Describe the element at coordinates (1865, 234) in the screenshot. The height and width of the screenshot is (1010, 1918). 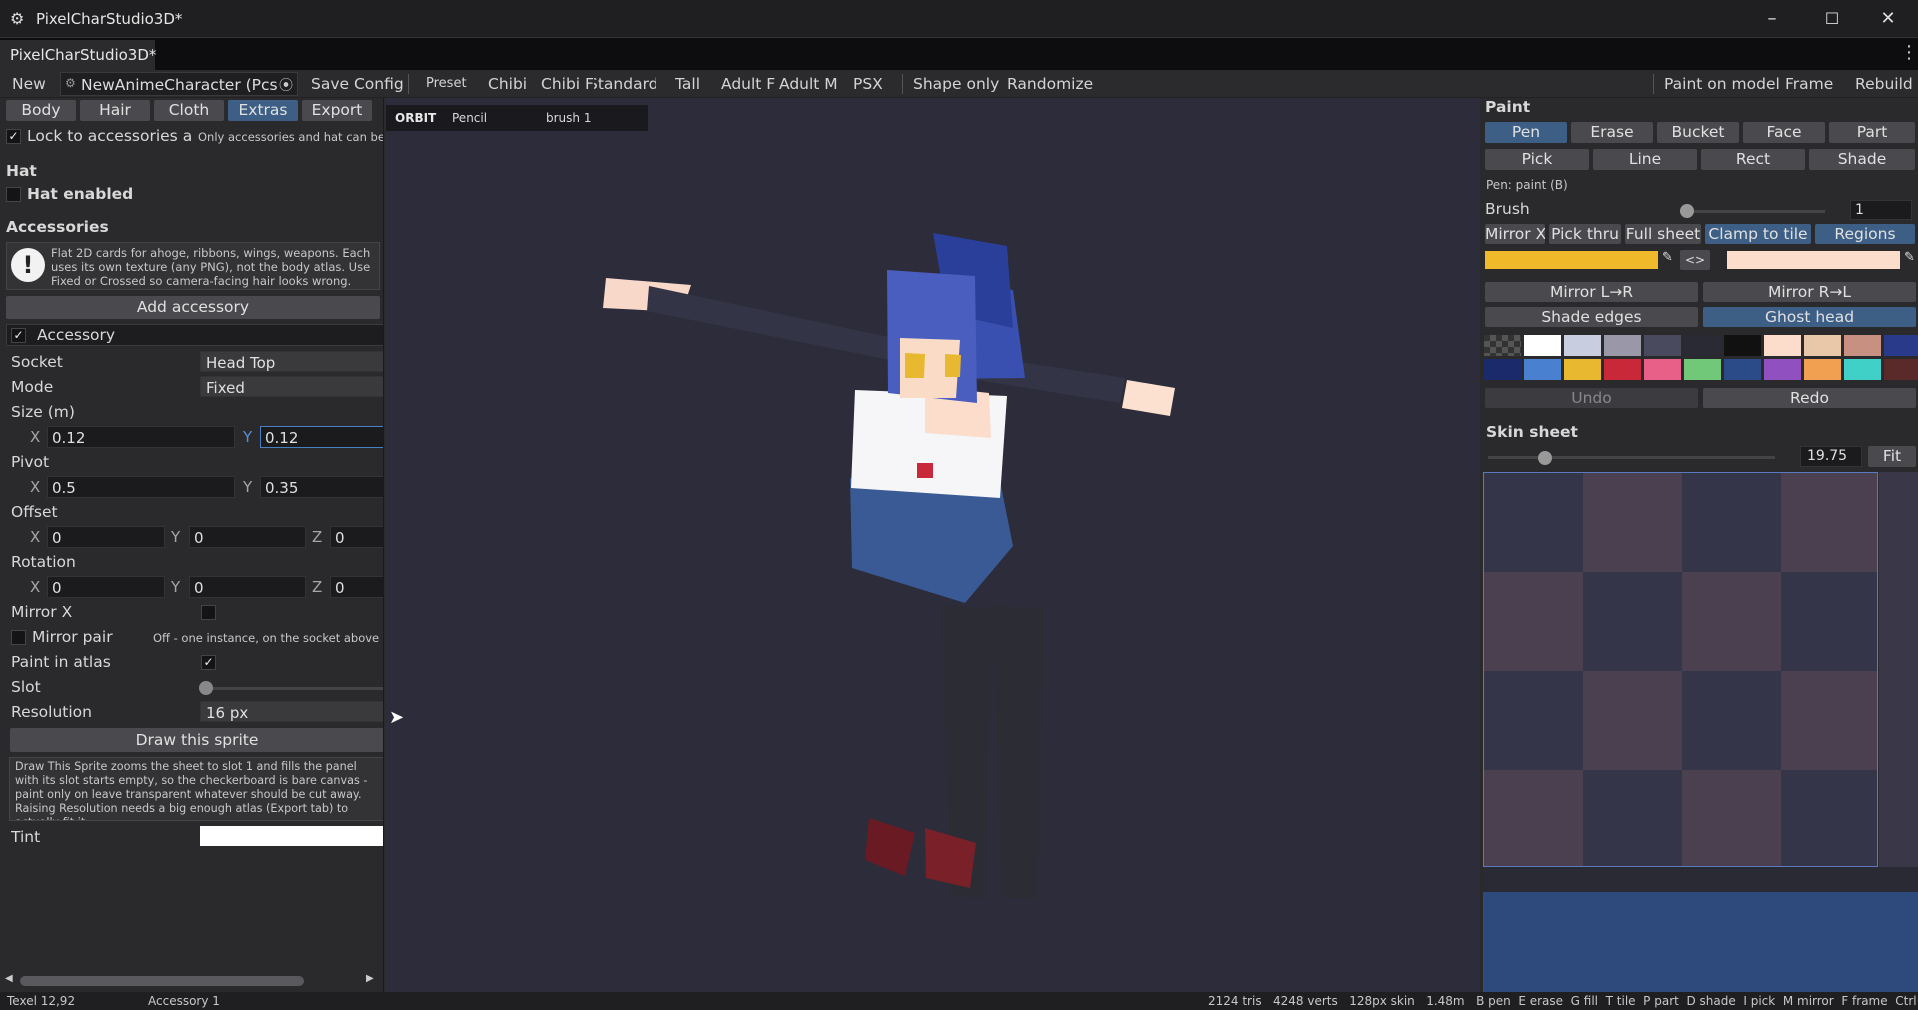
I see `opt-regions: Regions` at that location.